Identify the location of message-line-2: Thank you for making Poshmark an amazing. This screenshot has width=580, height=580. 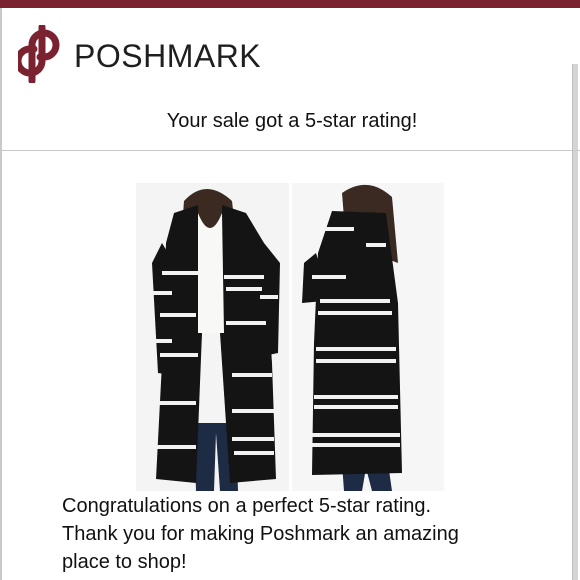
(260, 534).